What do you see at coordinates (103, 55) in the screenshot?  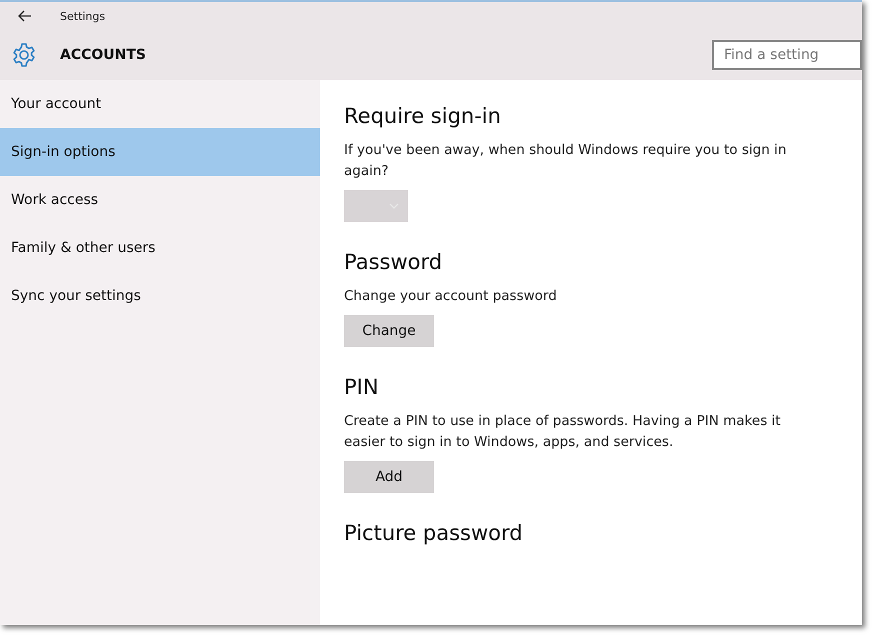 I see `page-title: ACCOUNTS` at bounding box center [103, 55].